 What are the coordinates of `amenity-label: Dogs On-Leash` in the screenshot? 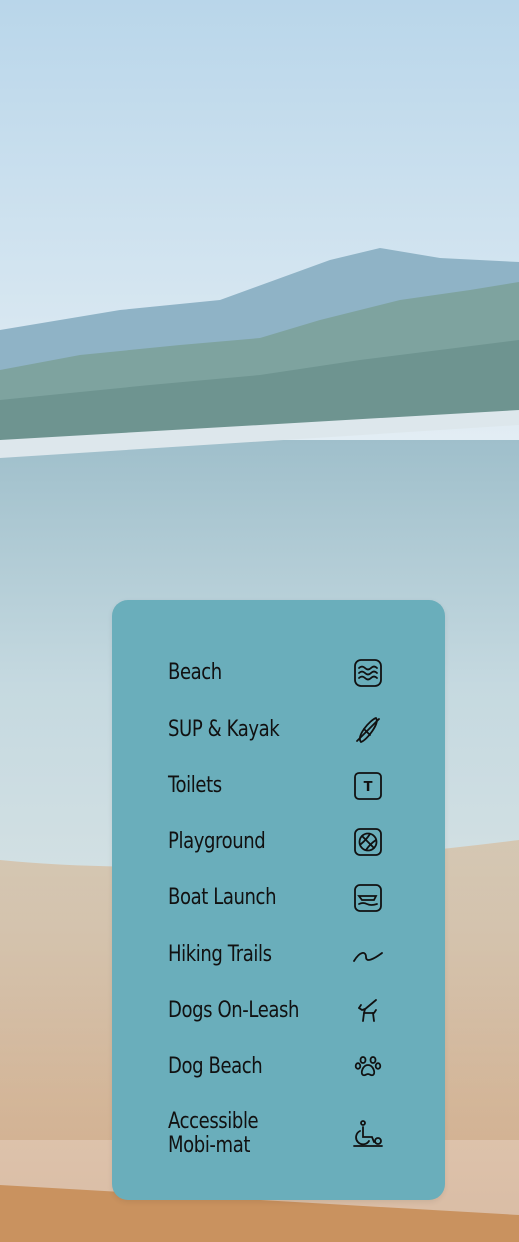 It's located at (234, 1010).